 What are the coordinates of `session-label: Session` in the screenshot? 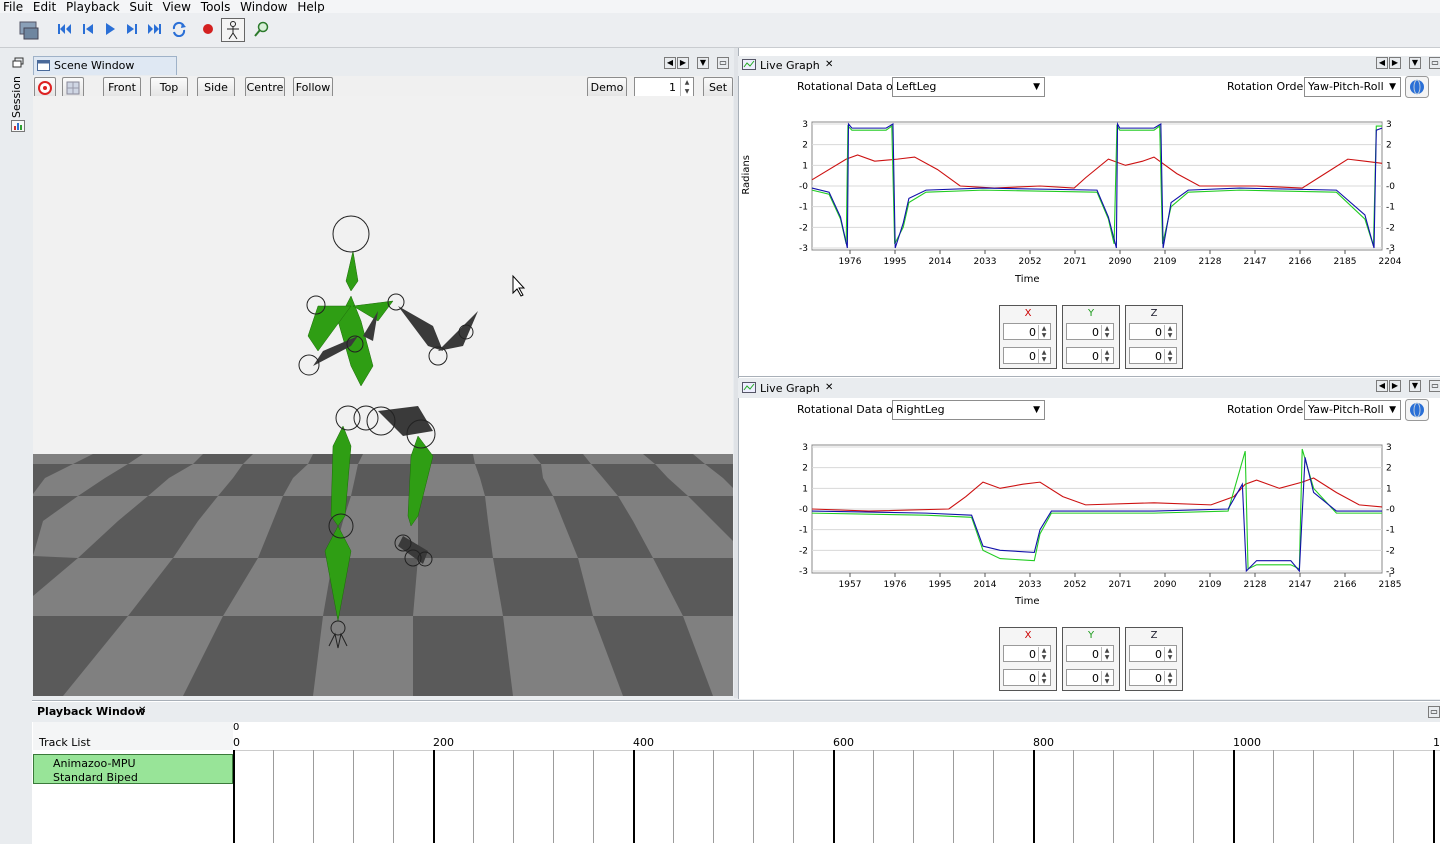 It's located at (17, 97).